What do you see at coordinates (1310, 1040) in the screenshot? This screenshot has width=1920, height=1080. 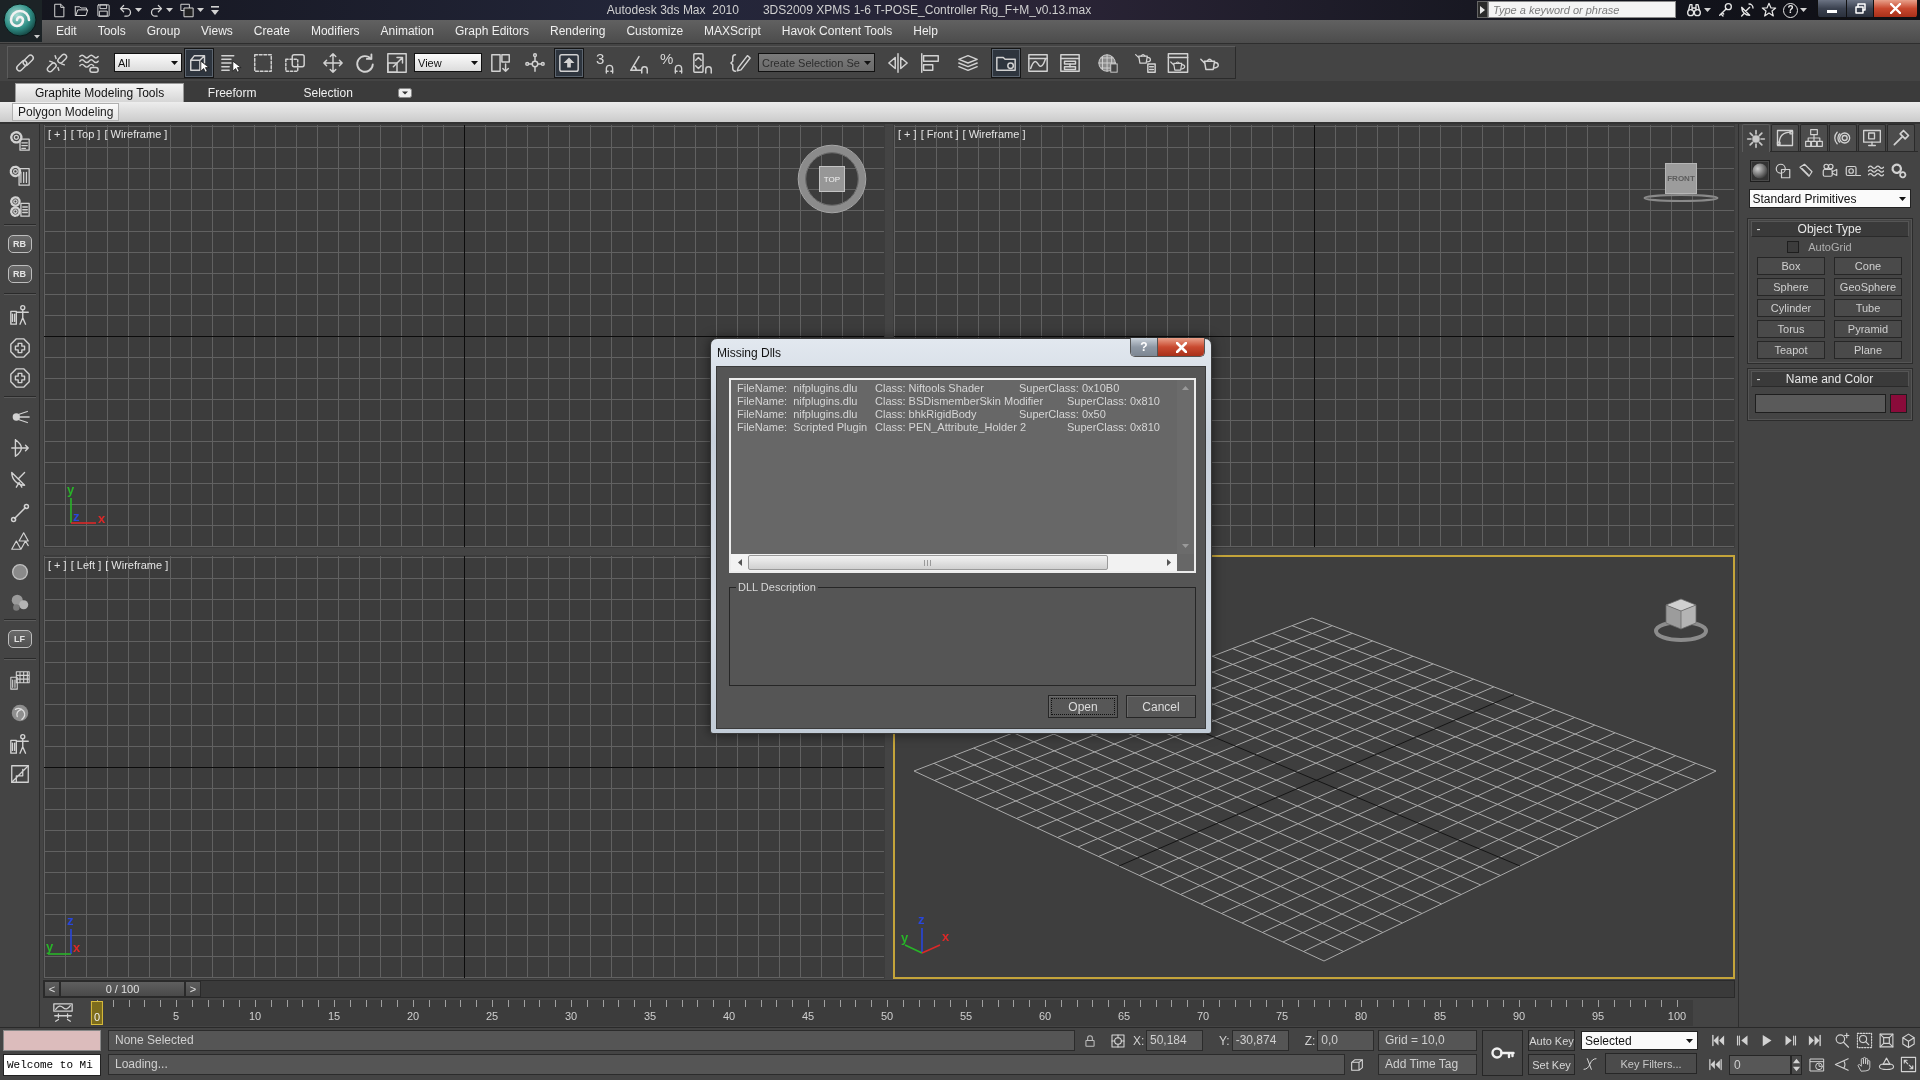 I see `coordinate-label: Z:` at bounding box center [1310, 1040].